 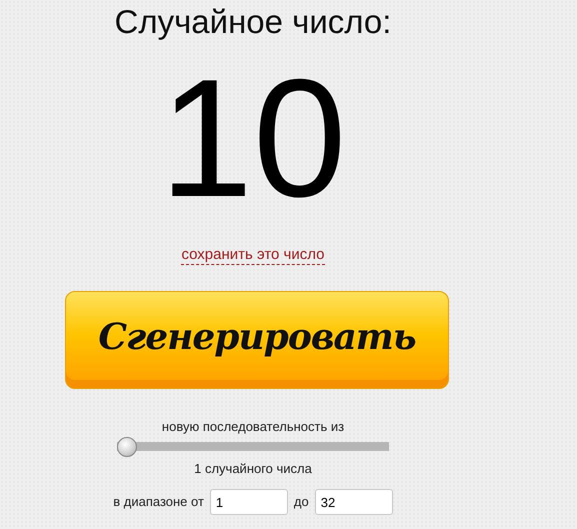 I want to click on random-number: 10, so click(x=253, y=138).